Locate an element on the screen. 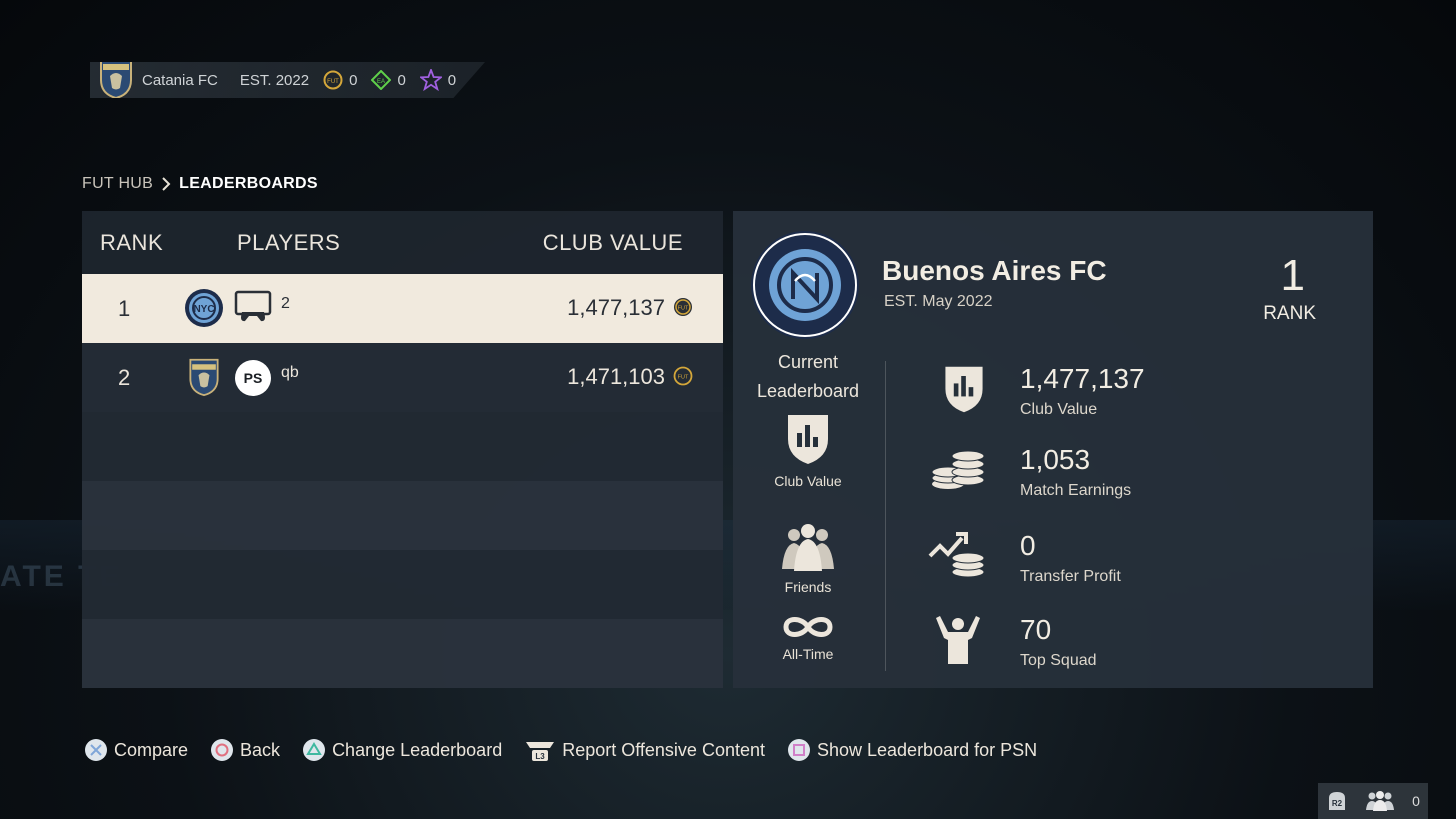 The height and width of the screenshot is (819, 1456). stat-value: 1,053 is located at coordinates (1055, 459).